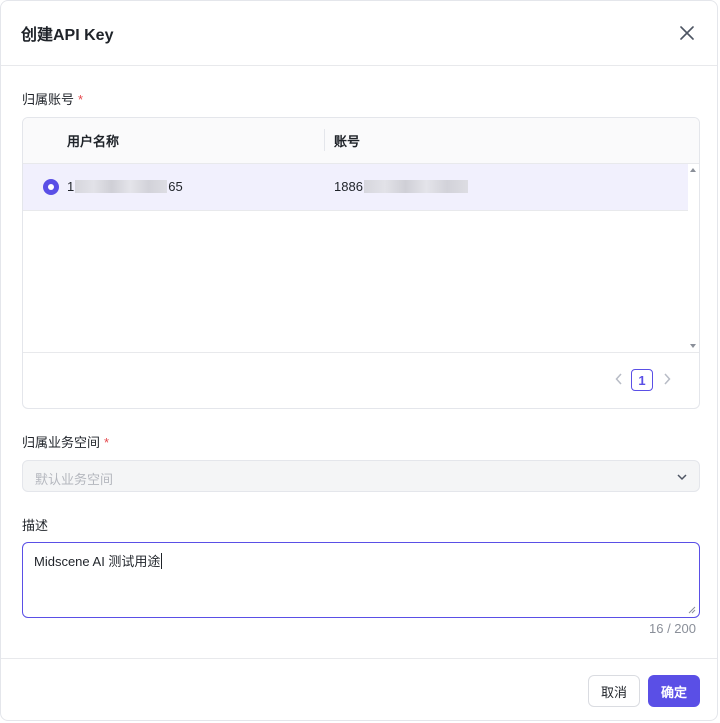 The width and height of the screenshot is (720, 723). Describe the element at coordinates (162, 561) in the screenshot. I see `text-caret` at that location.